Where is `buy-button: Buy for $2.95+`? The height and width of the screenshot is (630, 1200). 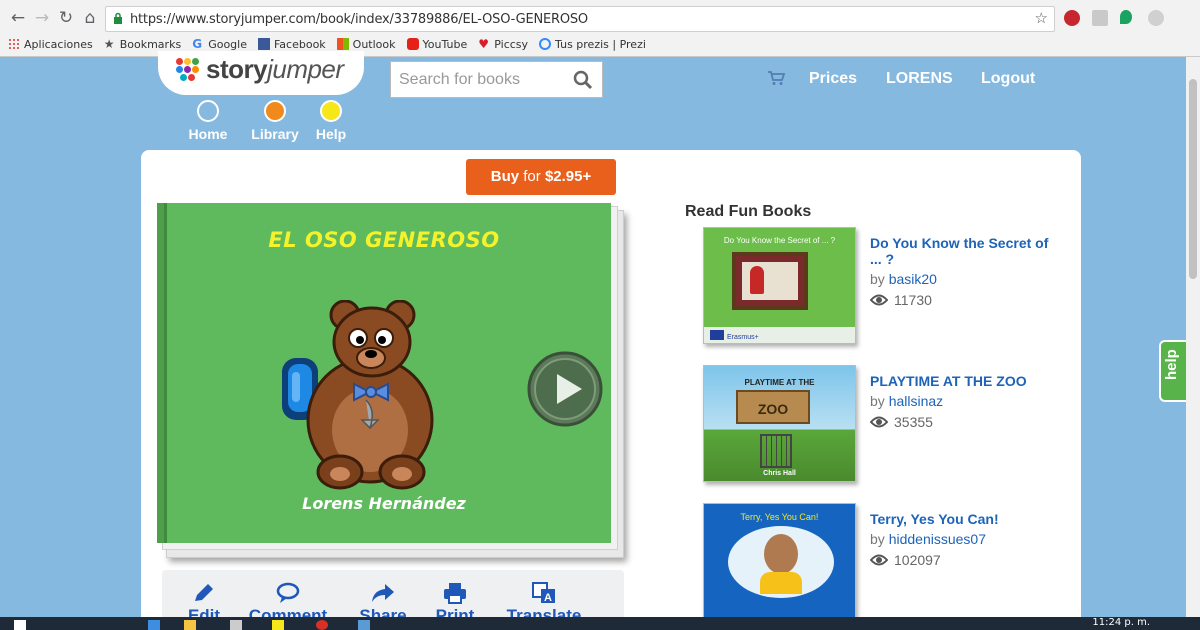
buy-button: Buy for $2.95+ is located at coordinates (541, 177).